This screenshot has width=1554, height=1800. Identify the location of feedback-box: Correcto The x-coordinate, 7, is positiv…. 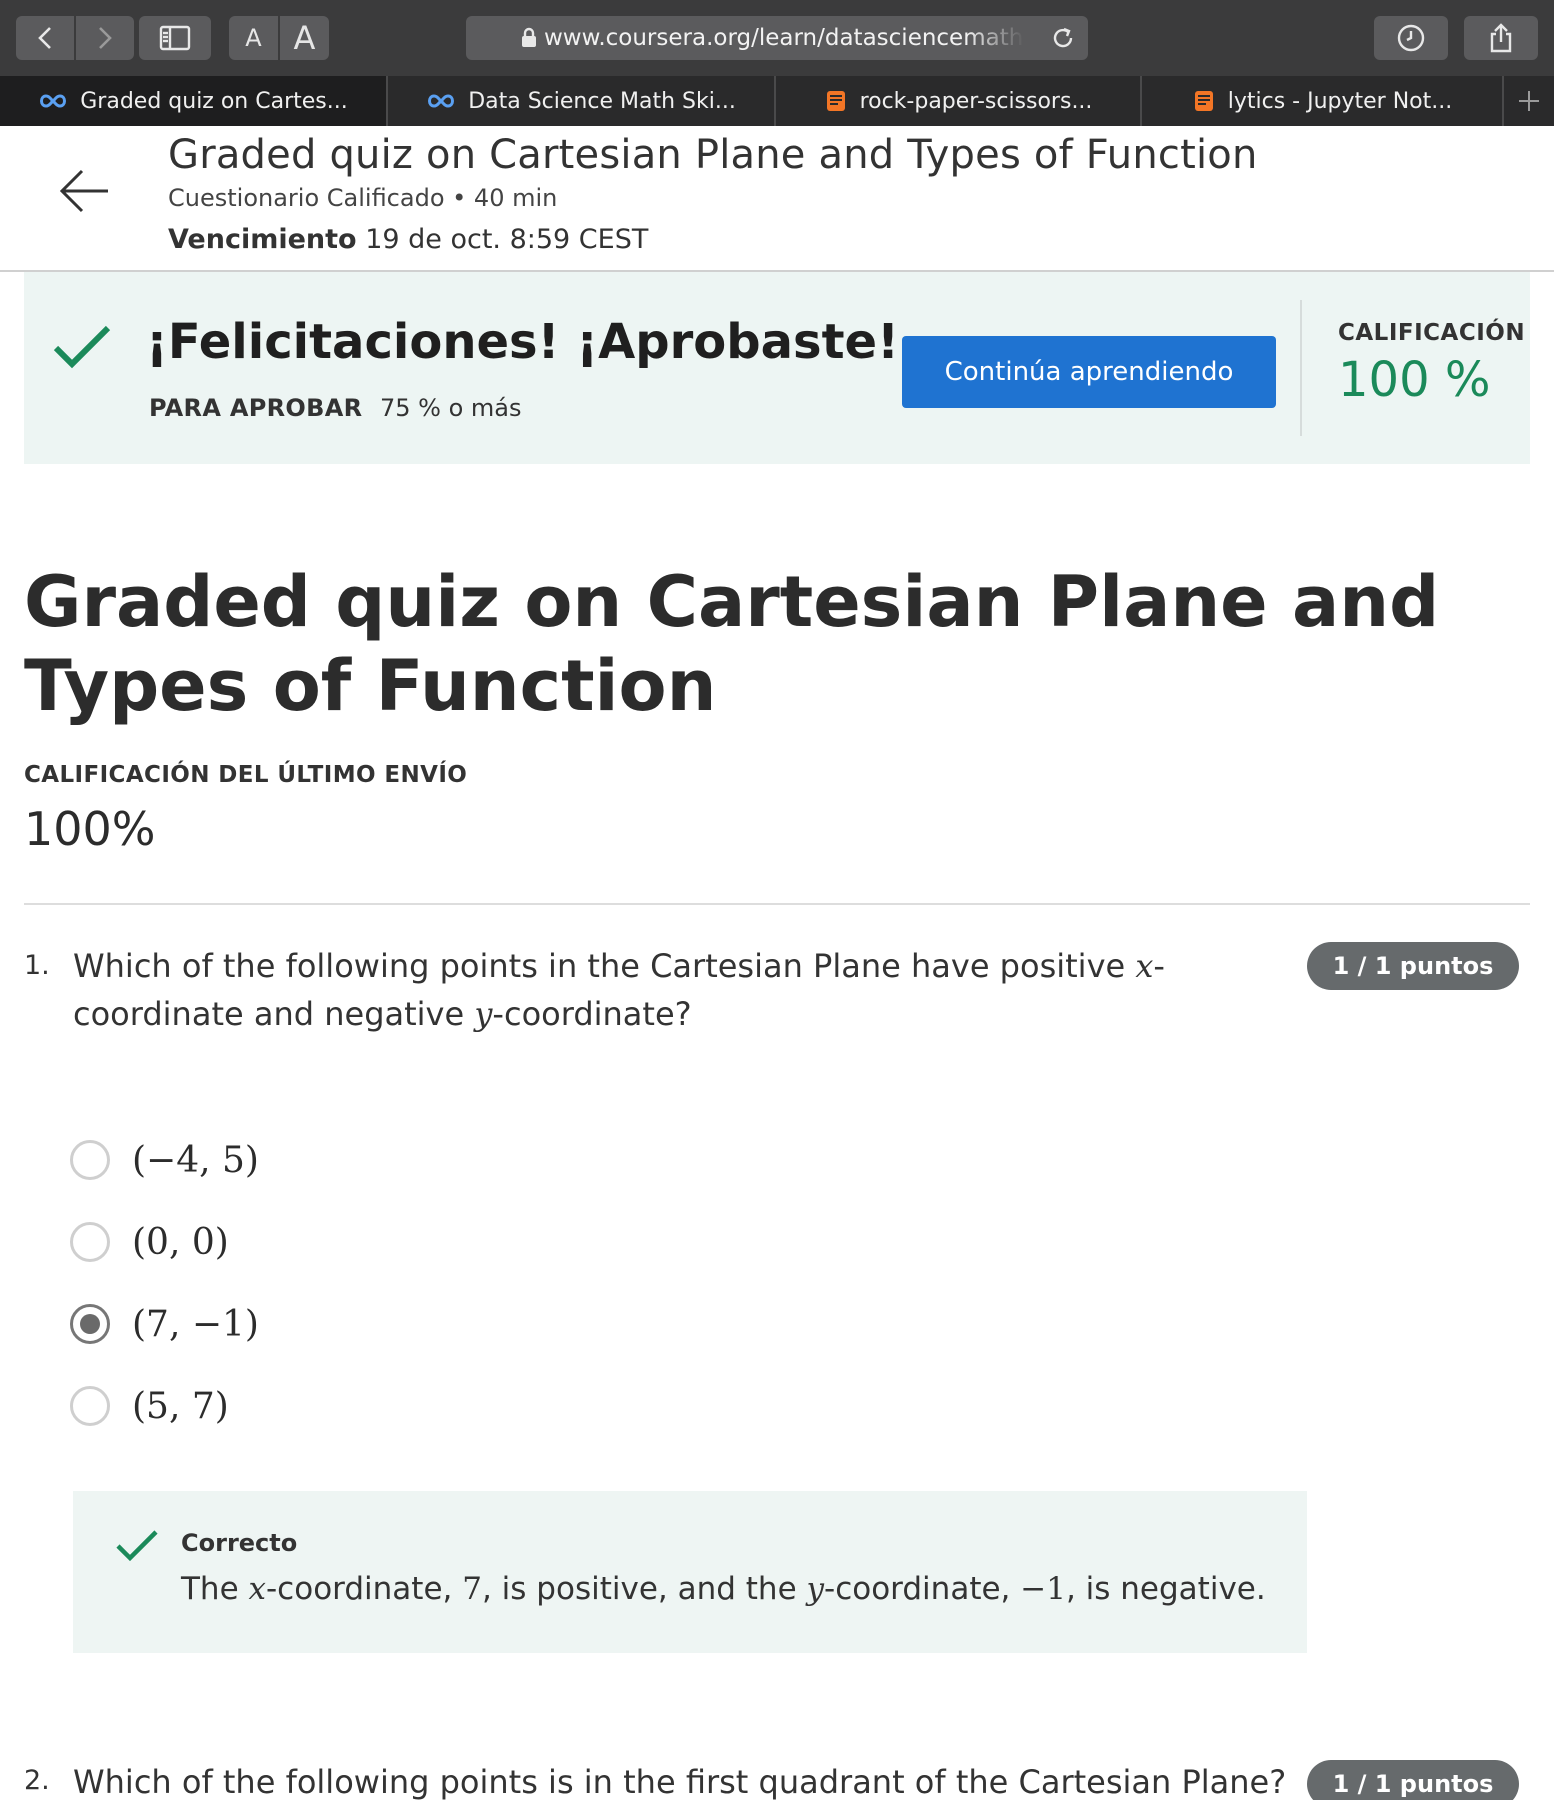
(690, 1572).